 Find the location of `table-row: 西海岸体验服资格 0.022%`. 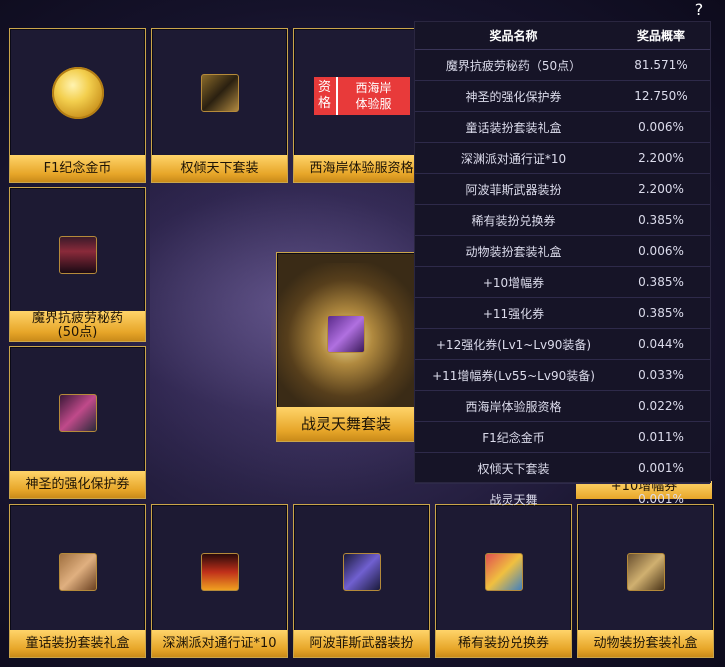

table-row: 西海岸体验服资格 0.022% is located at coordinates (562, 406).